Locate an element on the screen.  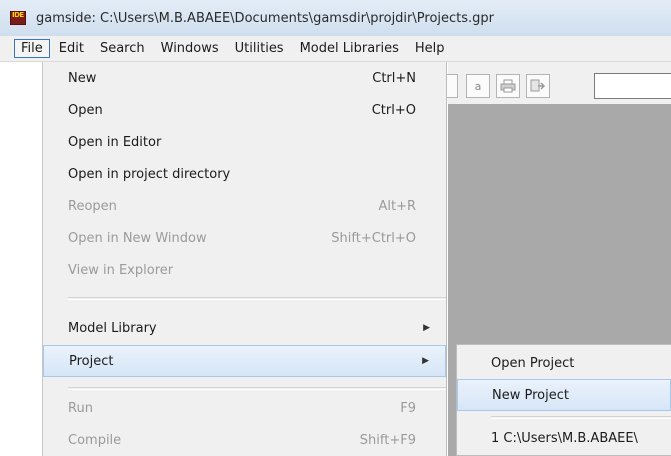
menu-item-label: Compile is located at coordinates (95, 440).